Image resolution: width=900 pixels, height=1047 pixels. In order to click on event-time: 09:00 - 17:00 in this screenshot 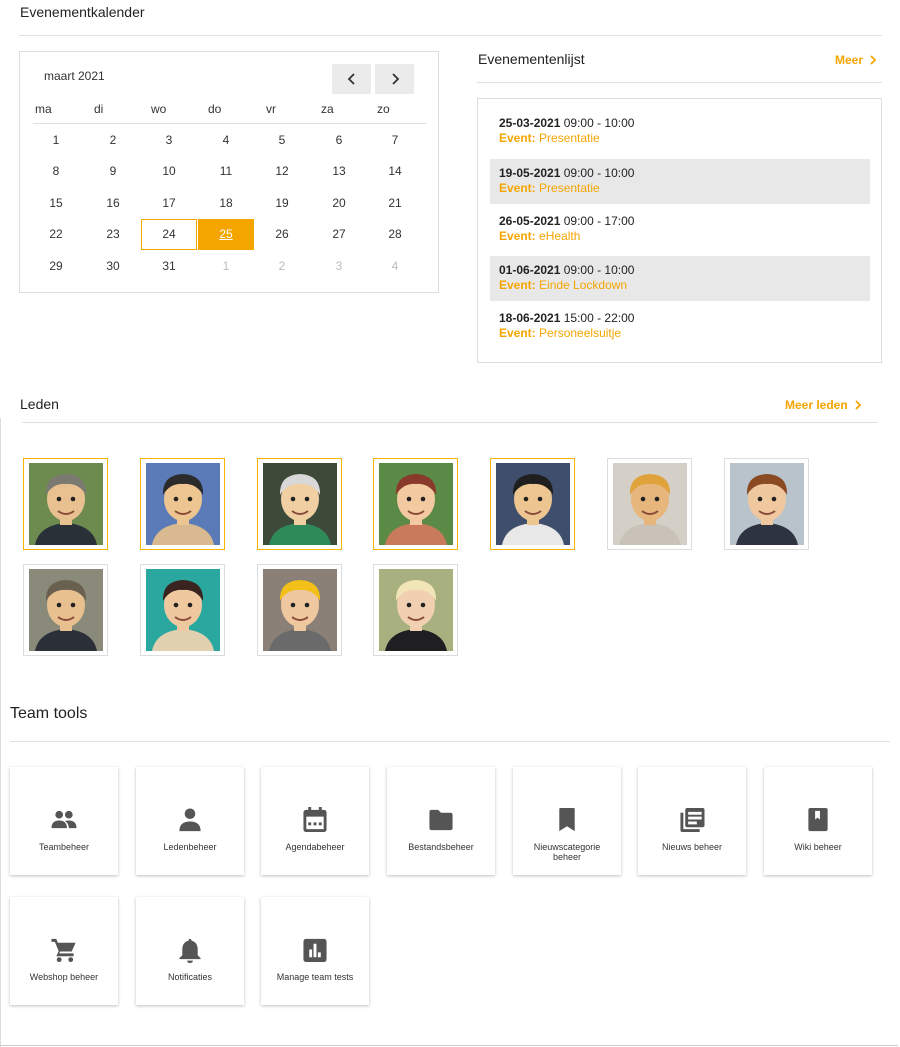, I will do `click(599, 221)`.